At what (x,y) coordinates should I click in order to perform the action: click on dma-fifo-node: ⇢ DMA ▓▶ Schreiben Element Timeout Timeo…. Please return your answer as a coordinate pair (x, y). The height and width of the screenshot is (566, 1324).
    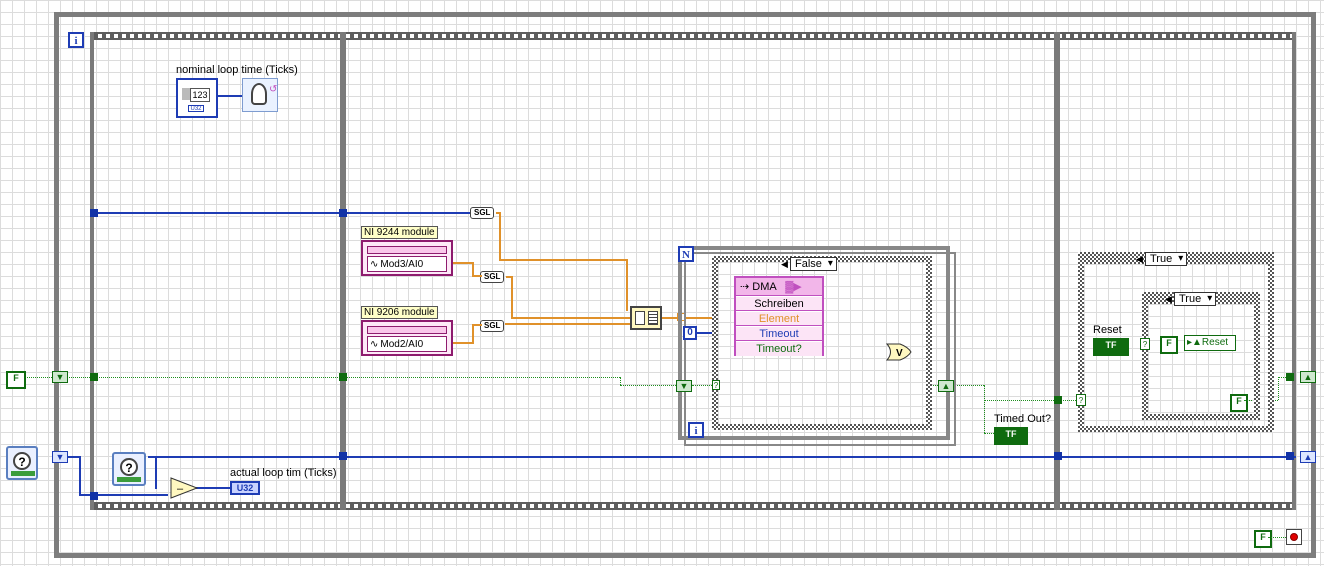
    Looking at the image, I should click on (779, 316).